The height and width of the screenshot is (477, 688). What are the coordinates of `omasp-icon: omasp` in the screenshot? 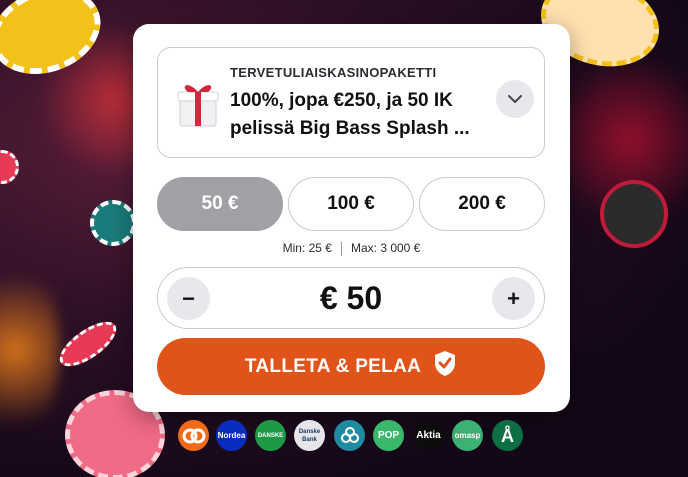 It's located at (467, 435).